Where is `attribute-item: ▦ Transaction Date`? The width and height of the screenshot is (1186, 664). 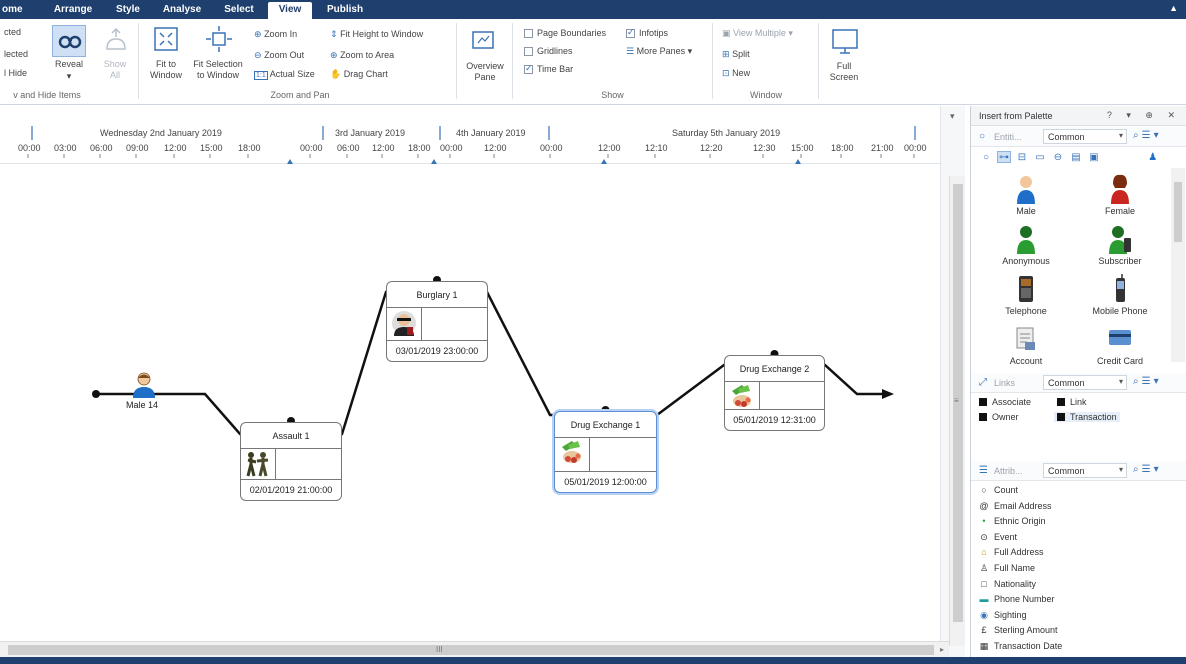 attribute-item: ▦ Transaction Date is located at coordinates (1020, 648).